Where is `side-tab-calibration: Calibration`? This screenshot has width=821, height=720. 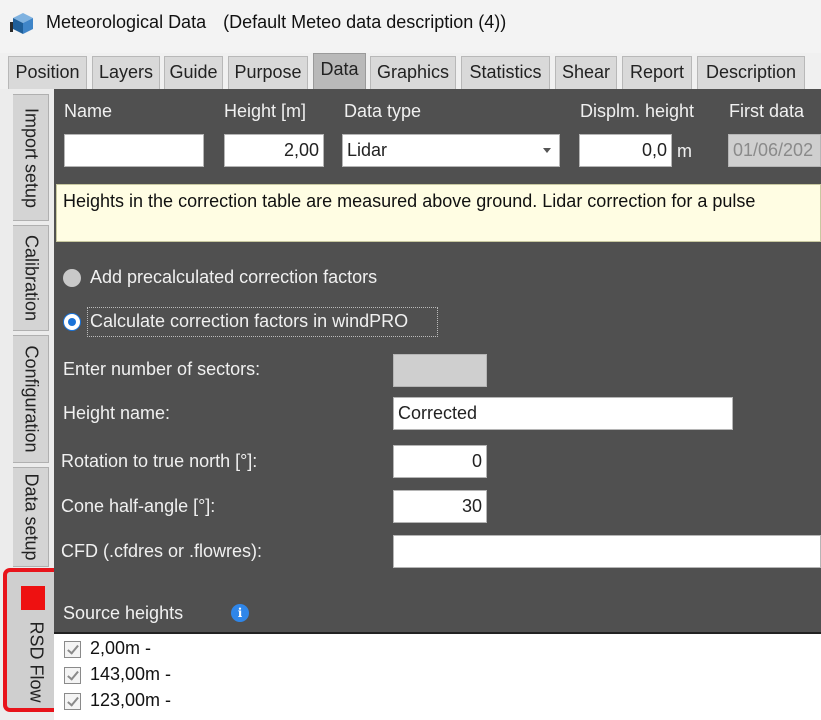 side-tab-calibration: Calibration is located at coordinates (31, 278).